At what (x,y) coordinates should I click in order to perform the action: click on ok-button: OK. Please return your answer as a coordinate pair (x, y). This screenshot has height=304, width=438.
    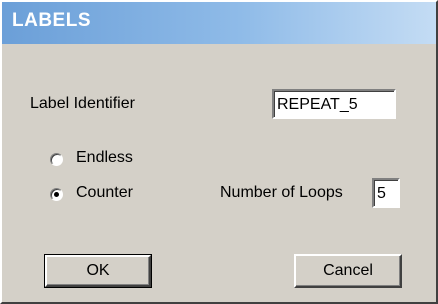
    Looking at the image, I should click on (98, 271).